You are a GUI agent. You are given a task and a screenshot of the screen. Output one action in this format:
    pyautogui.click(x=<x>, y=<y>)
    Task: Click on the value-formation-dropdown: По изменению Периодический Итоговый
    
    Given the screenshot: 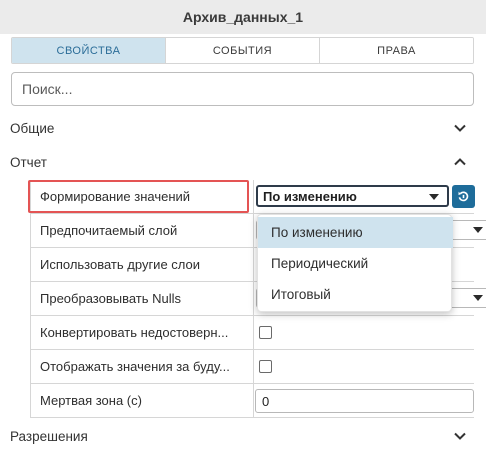 What is the action you would take?
    pyautogui.click(x=355, y=263)
    